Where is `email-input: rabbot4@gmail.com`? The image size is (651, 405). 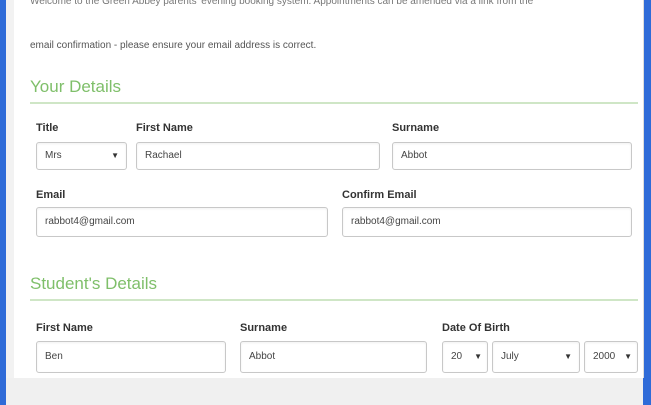 email-input: rabbot4@gmail.com is located at coordinates (182, 222).